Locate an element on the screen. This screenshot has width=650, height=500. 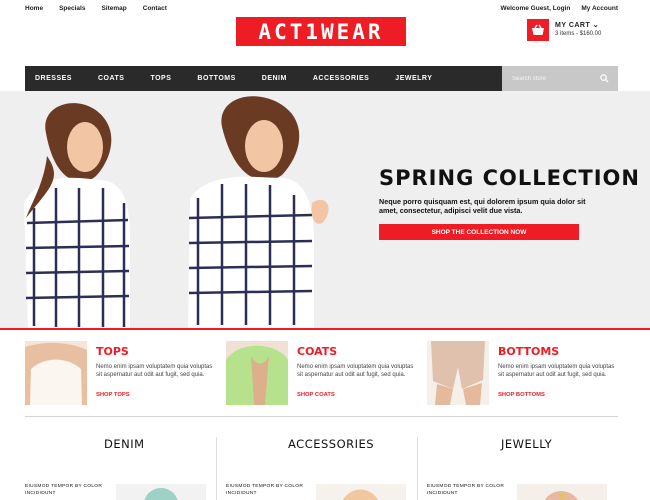
nav-item-tops: TOPS is located at coordinates (160, 78).